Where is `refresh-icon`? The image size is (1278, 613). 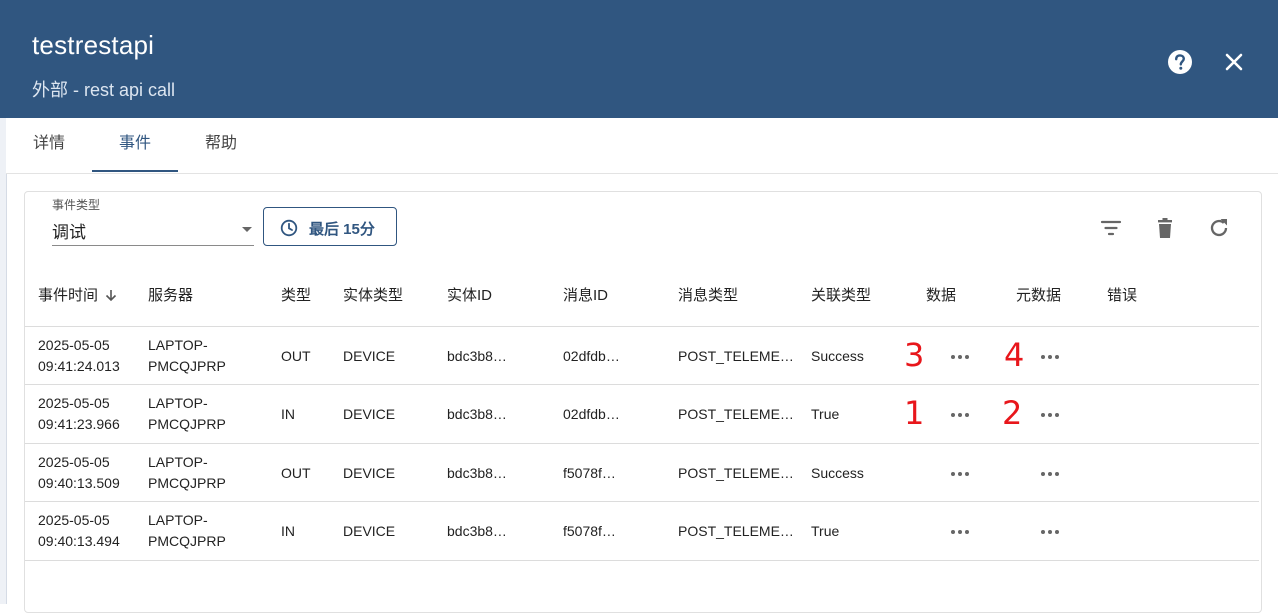
refresh-icon is located at coordinates (1219, 228).